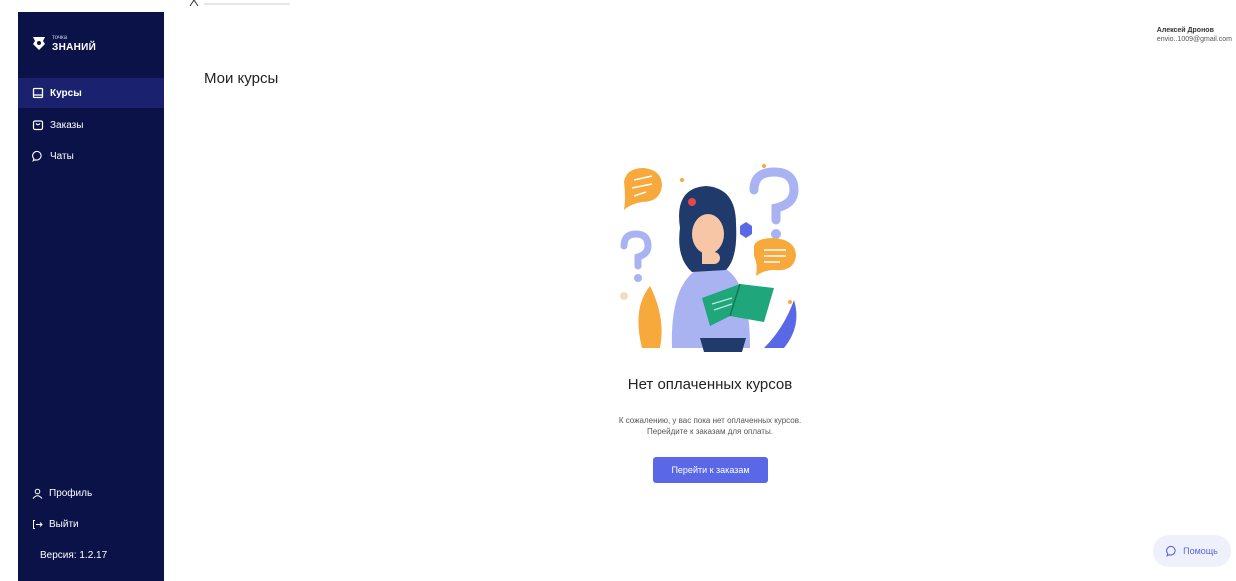 The width and height of the screenshot is (1236, 581). What do you see at coordinates (39, 43) in the screenshot?
I see `logo-icon` at bounding box center [39, 43].